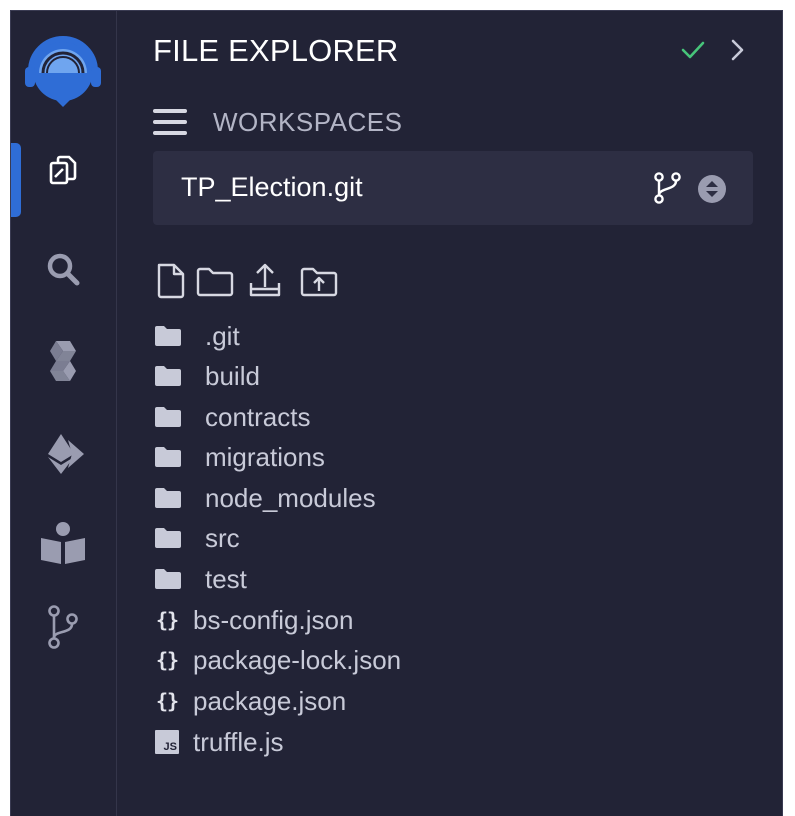 Image resolution: width=795 pixels, height=816 pixels. I want to click on tree-item-label: package-lock.json, so click(297, 659).